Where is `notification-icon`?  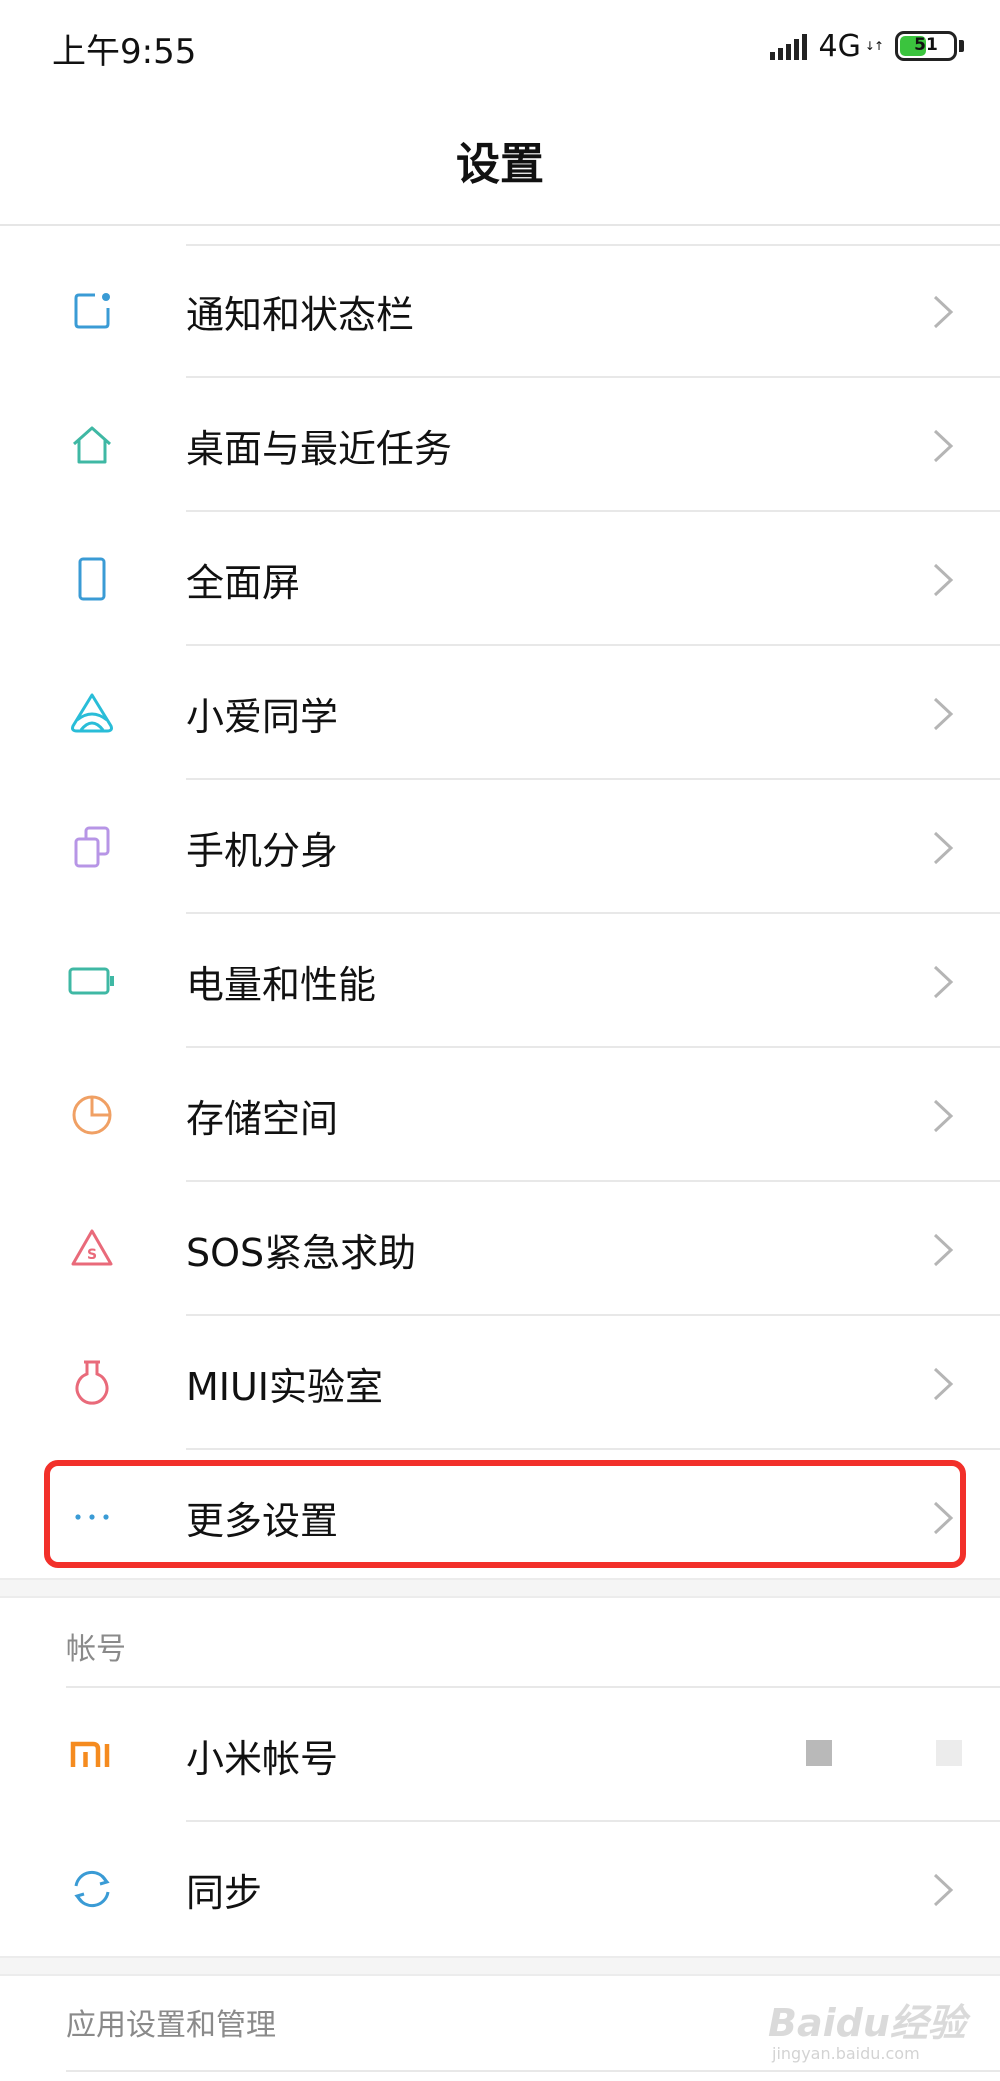 notification-icon is located at coordinates (92, 311).